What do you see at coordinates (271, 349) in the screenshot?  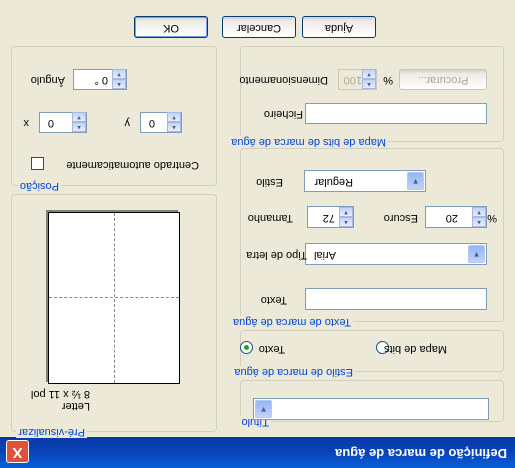 I see `radio-texto-label: Texto` at bounding box center [271, 349].